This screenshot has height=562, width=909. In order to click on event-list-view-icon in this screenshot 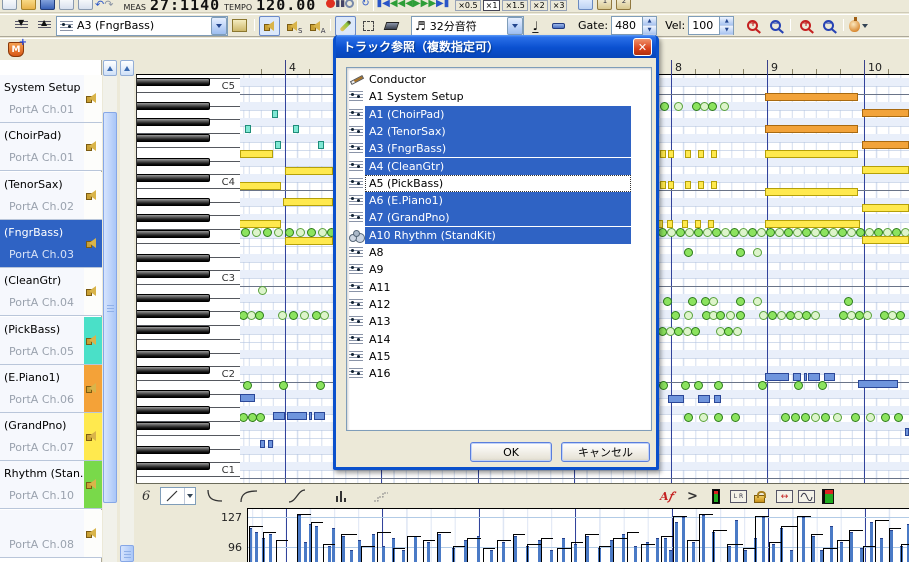, I will do `click(586, 5)`.